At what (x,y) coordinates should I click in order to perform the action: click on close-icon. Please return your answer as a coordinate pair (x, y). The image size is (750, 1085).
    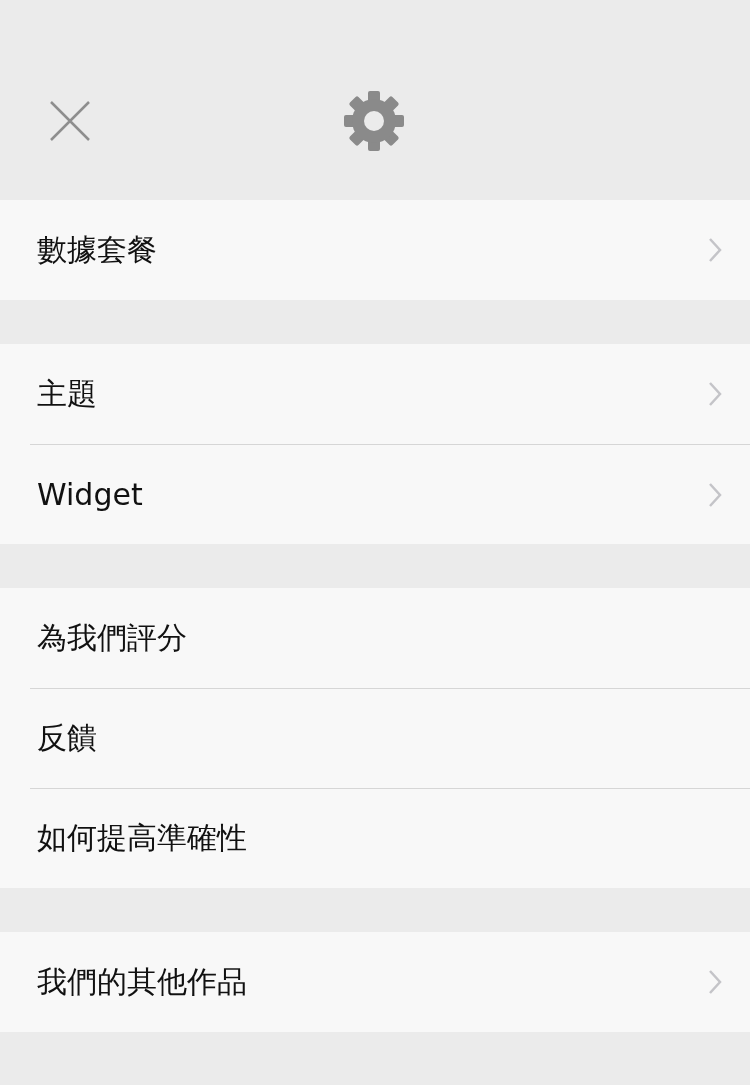
    Looking at the image, I should click on (70, 121).